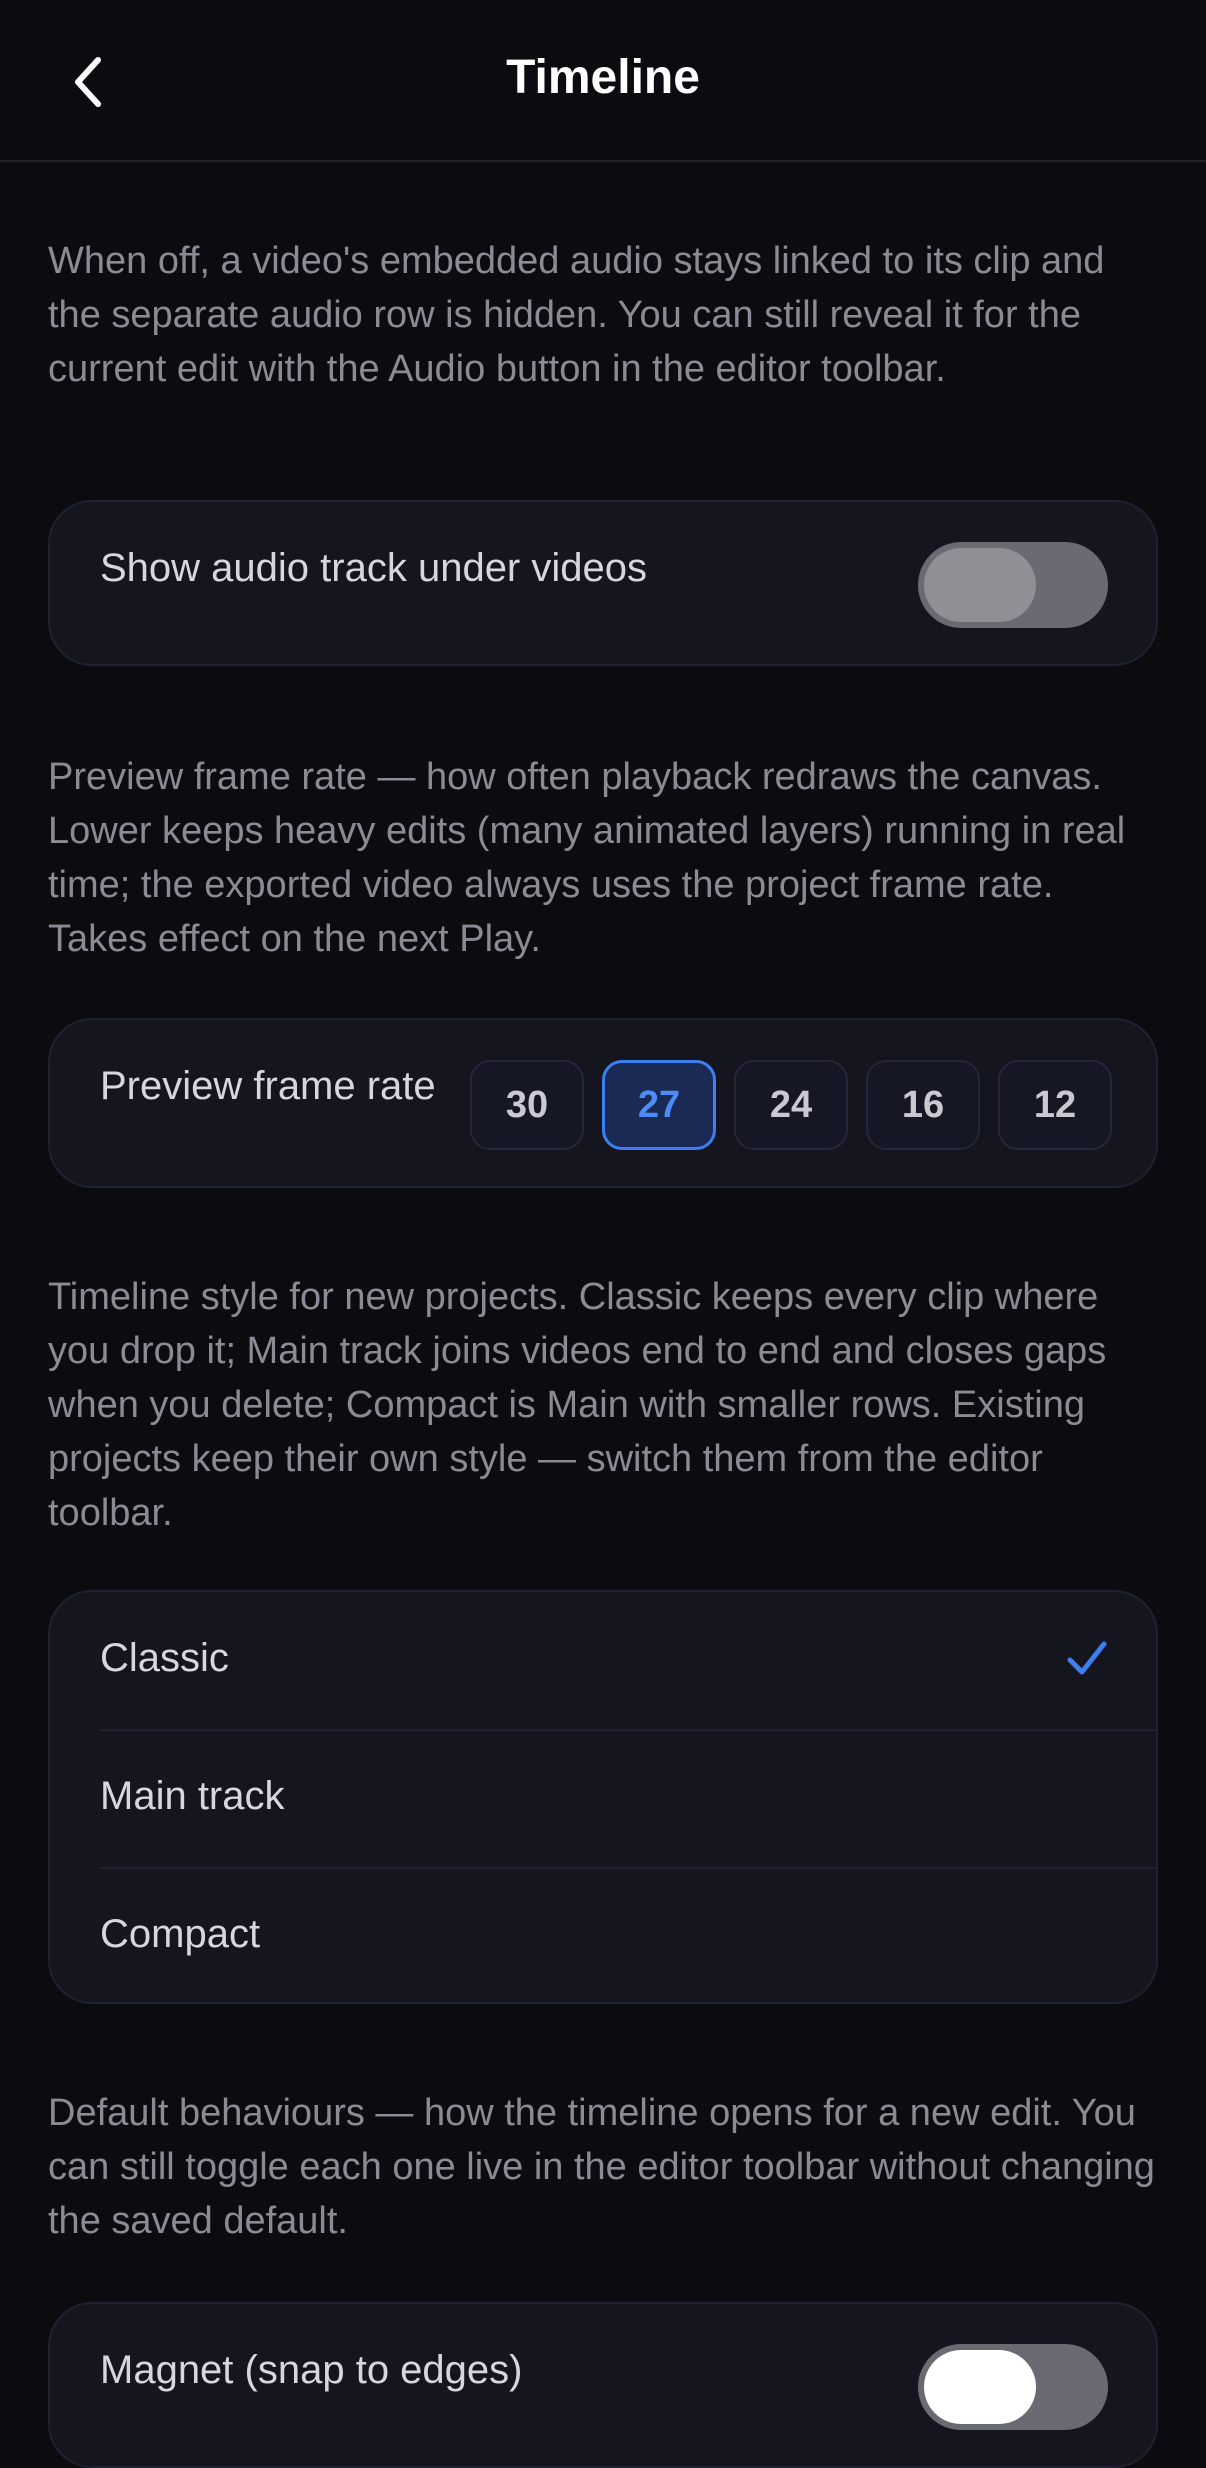 The width and height of the screenshot is (1206, 2468). I want to click on fps-option-24: 24, so click(791, 1105).